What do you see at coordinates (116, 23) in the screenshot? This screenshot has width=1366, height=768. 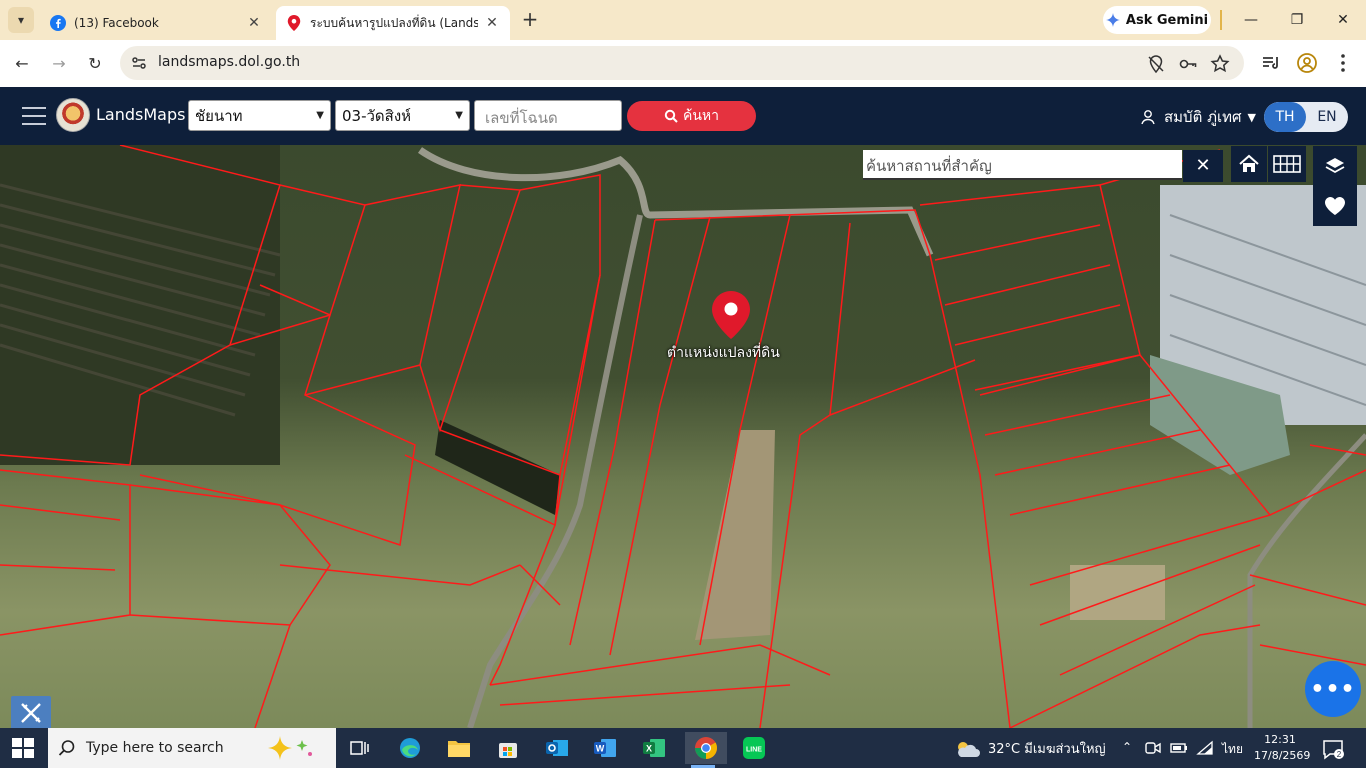 I see `tab-title: (13) Facebook` at bounding box center [116, 23].